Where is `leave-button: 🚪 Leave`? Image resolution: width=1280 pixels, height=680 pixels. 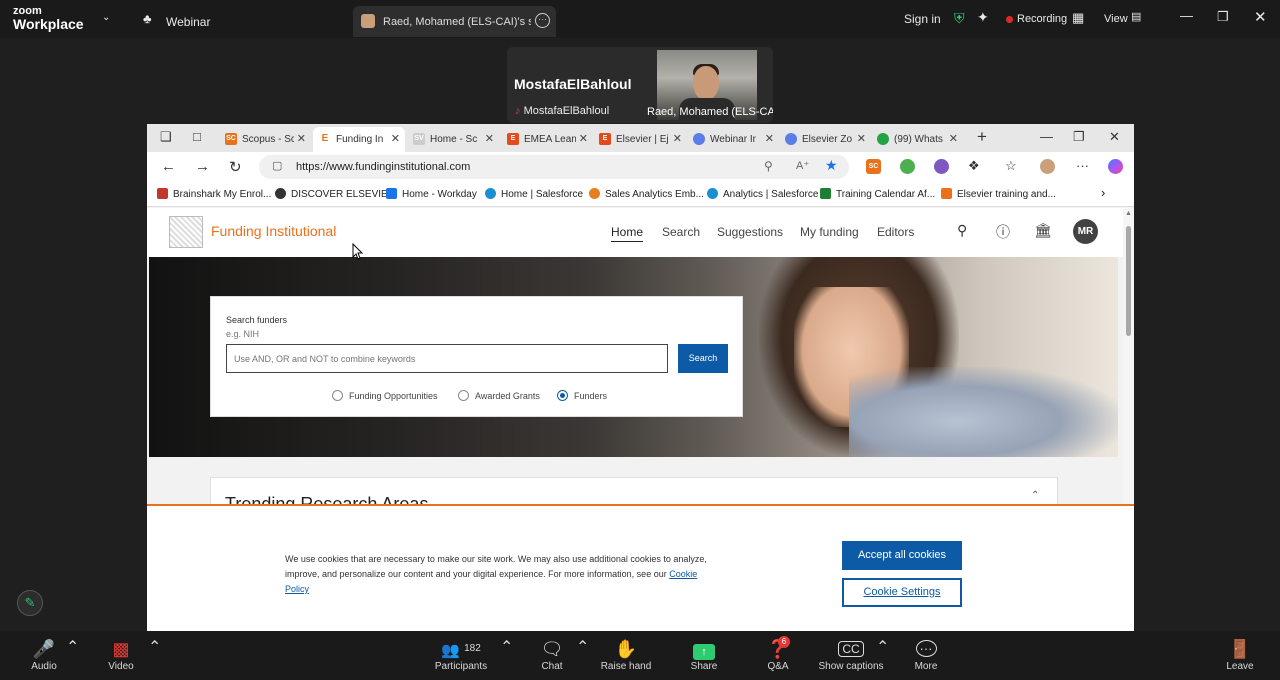 leave-button: 🚪 Leave is located at coordinates (1240, 654).